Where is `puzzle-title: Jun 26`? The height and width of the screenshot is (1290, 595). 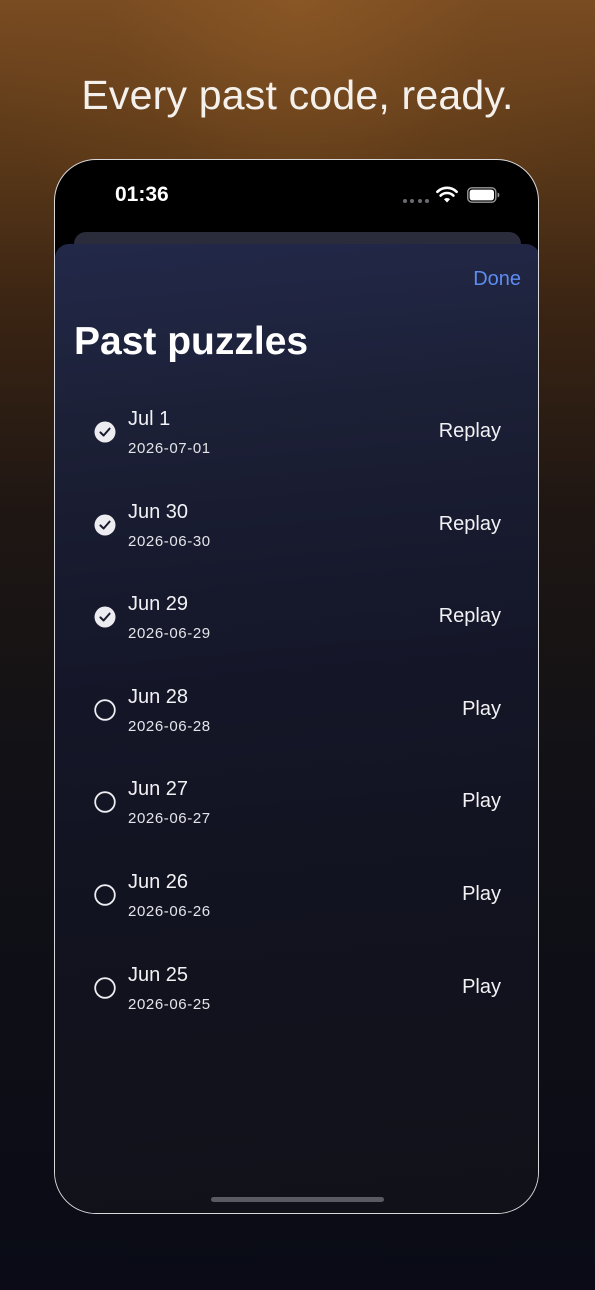 puzzle-title: Jun 26 is located at coordinates (158, 881).